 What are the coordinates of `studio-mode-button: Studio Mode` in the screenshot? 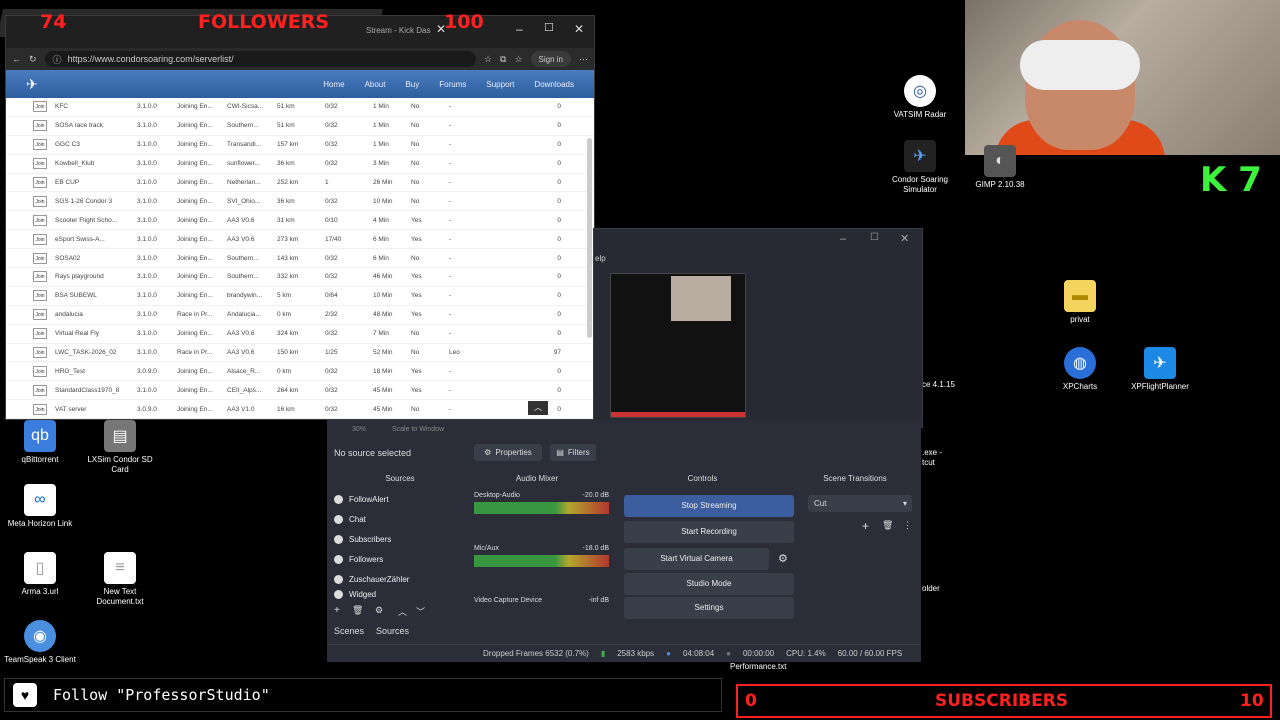 It's located at (709, 584).